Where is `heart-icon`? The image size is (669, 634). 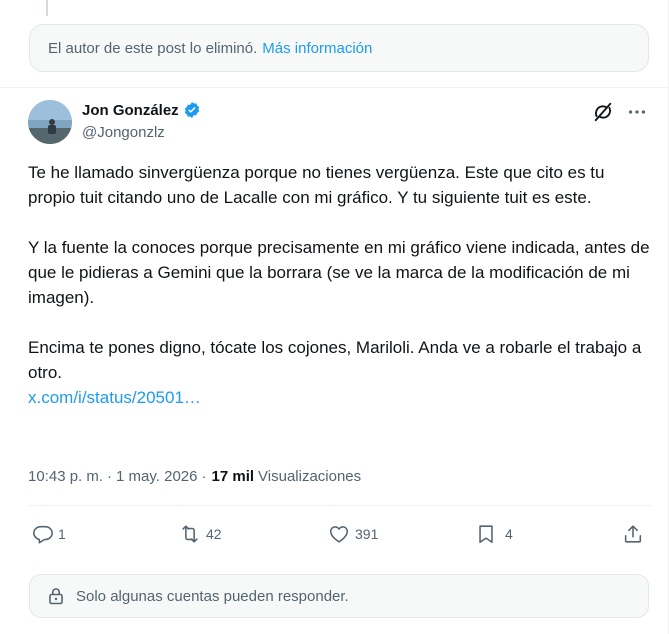
heart-icon is located at coordinates (339, 534).